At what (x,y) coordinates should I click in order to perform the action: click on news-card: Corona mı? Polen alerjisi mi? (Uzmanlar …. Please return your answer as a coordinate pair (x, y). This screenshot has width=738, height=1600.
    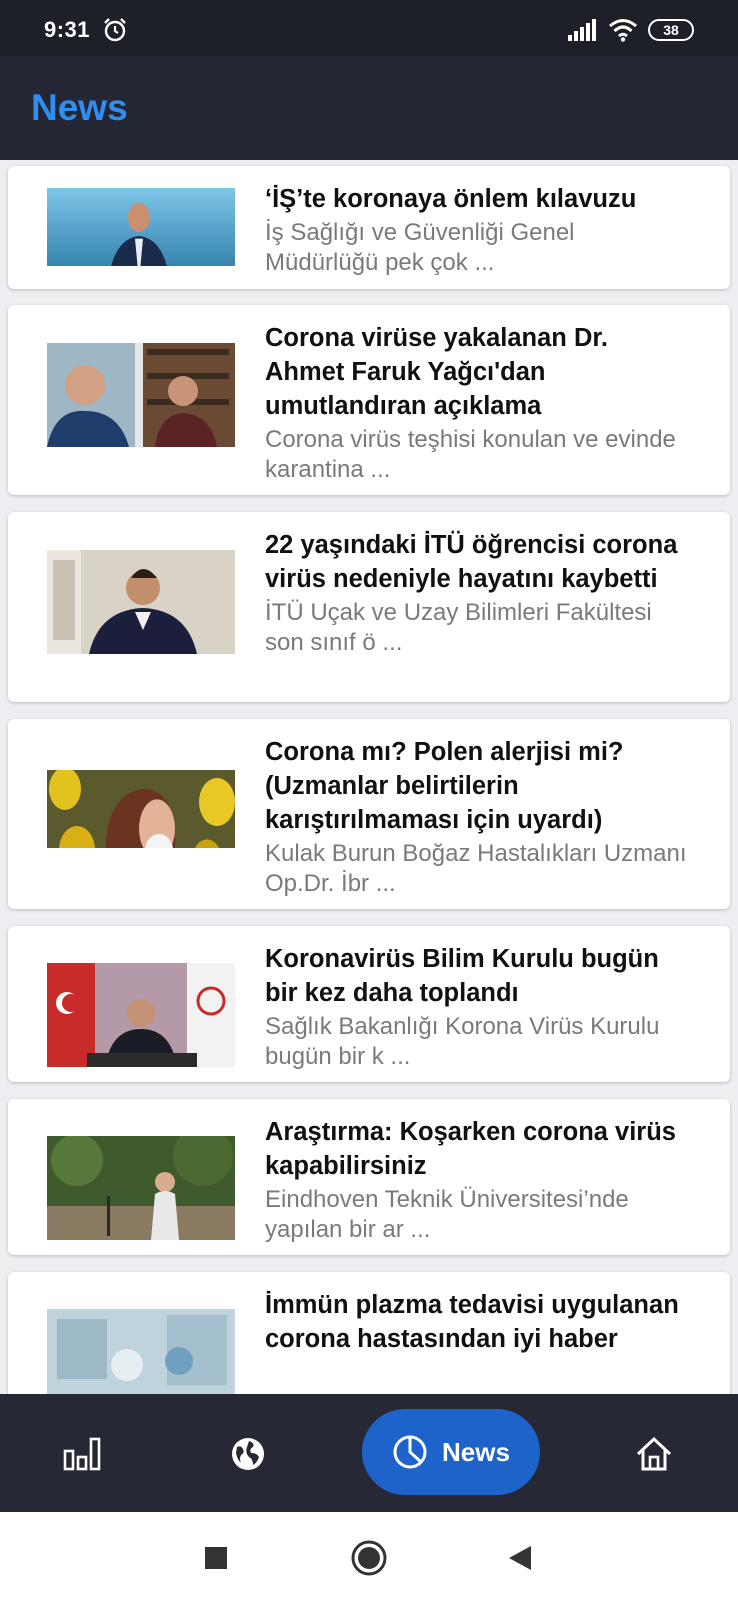
    Looking at the image, I should click on (369, 814).